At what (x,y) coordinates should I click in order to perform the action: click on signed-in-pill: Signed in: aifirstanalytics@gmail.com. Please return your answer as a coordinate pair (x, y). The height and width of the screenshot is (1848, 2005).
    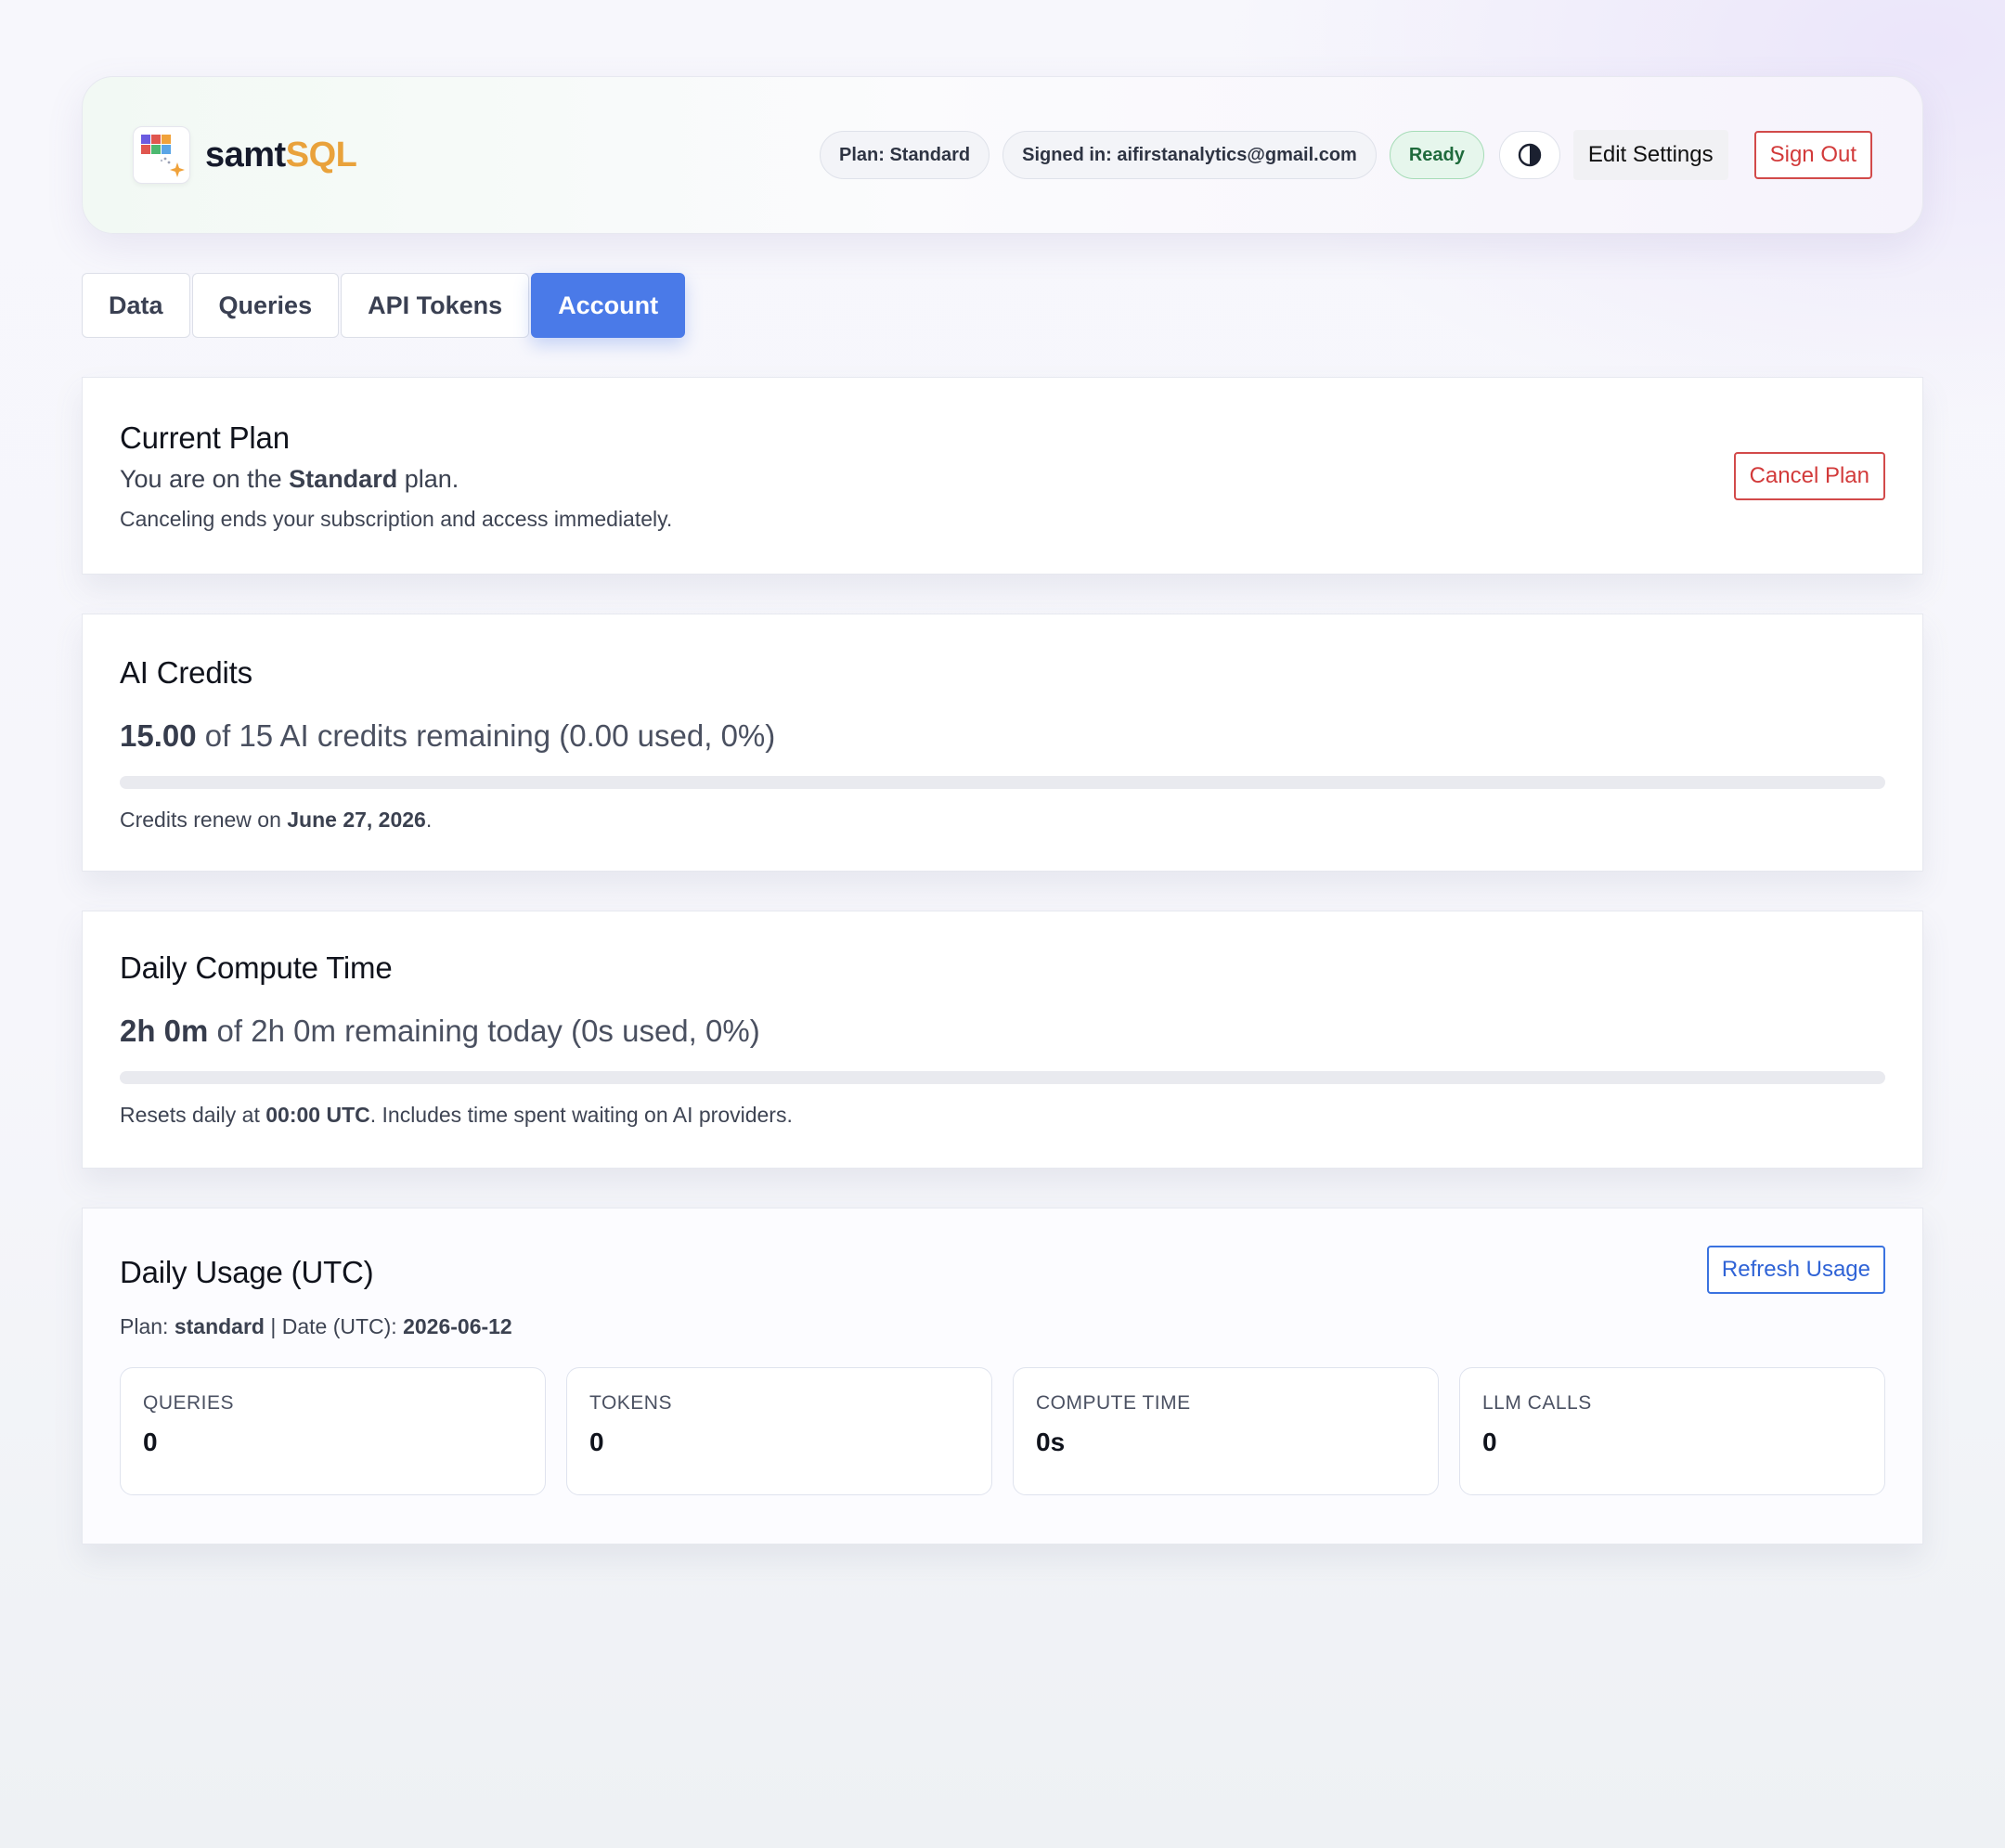
    Looking at the image, I should click on (1189, 155).